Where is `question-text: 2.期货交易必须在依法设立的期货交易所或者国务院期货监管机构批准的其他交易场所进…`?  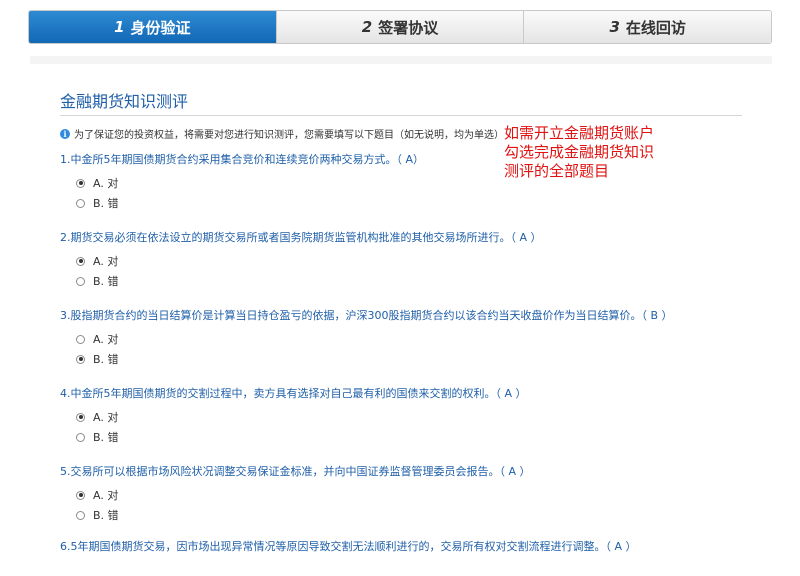 question-text: 2.期货交易必须在依法设立的期货交易所或者国务院期货监管机构批准的其他交易场所进… is located at coordinates (301, 237).